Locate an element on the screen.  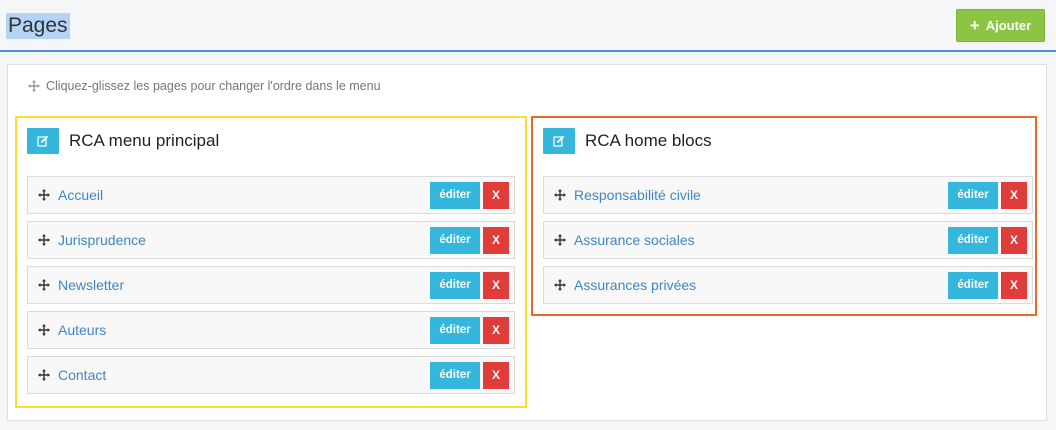
menu-title: RCA home blocs is located at coordinates (648, 140).